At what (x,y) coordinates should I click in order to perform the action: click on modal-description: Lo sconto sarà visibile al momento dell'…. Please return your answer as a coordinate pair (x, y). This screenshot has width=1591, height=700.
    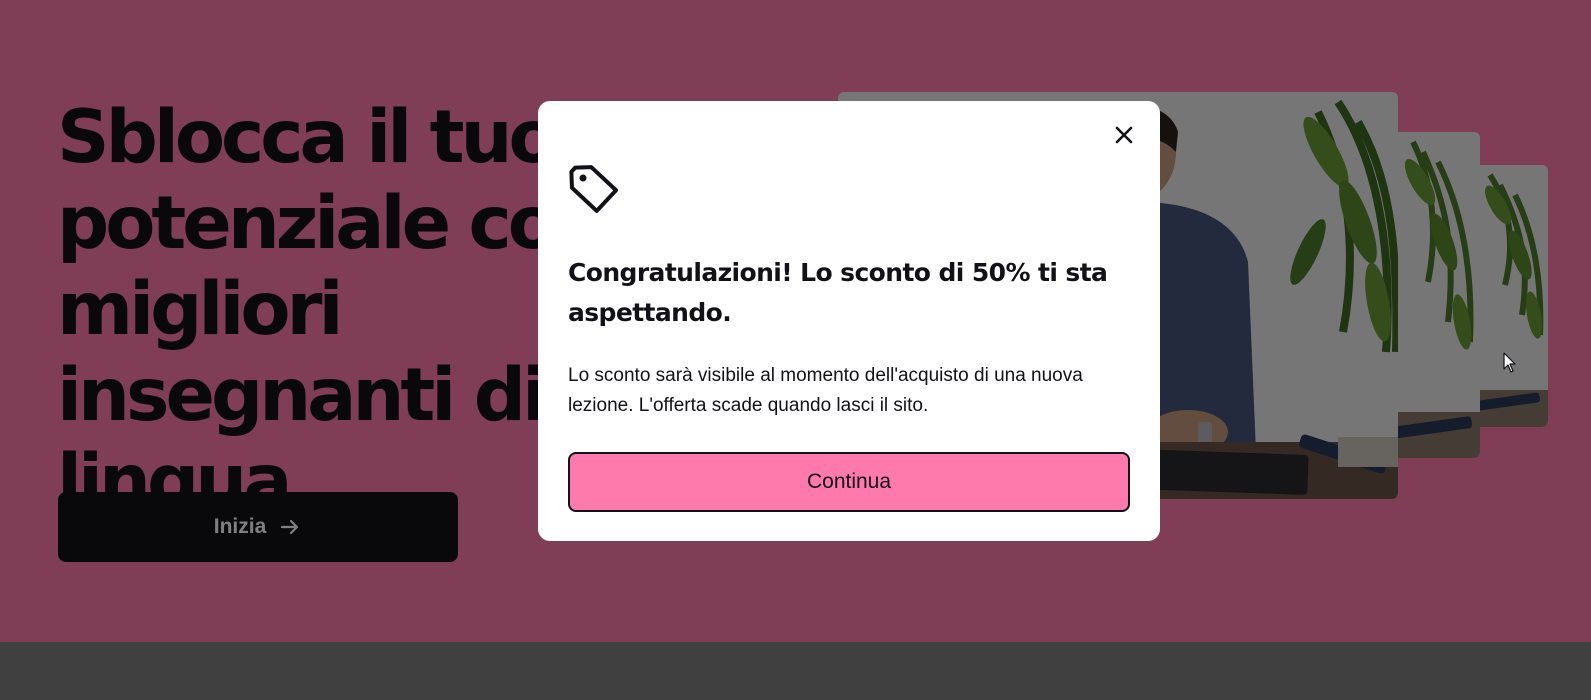
    Looking at the image, I should click on (825, 390).